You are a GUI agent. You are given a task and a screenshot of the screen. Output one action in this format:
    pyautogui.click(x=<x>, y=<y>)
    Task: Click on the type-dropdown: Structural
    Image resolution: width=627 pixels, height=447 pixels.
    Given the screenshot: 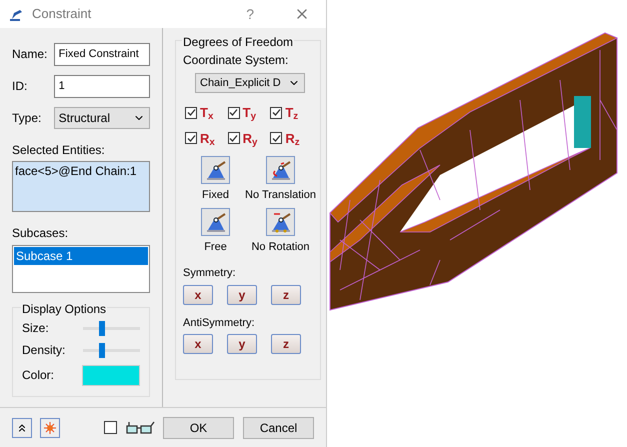 What is the action you would take?
    pyautogui.click(x=102, y=118)
    